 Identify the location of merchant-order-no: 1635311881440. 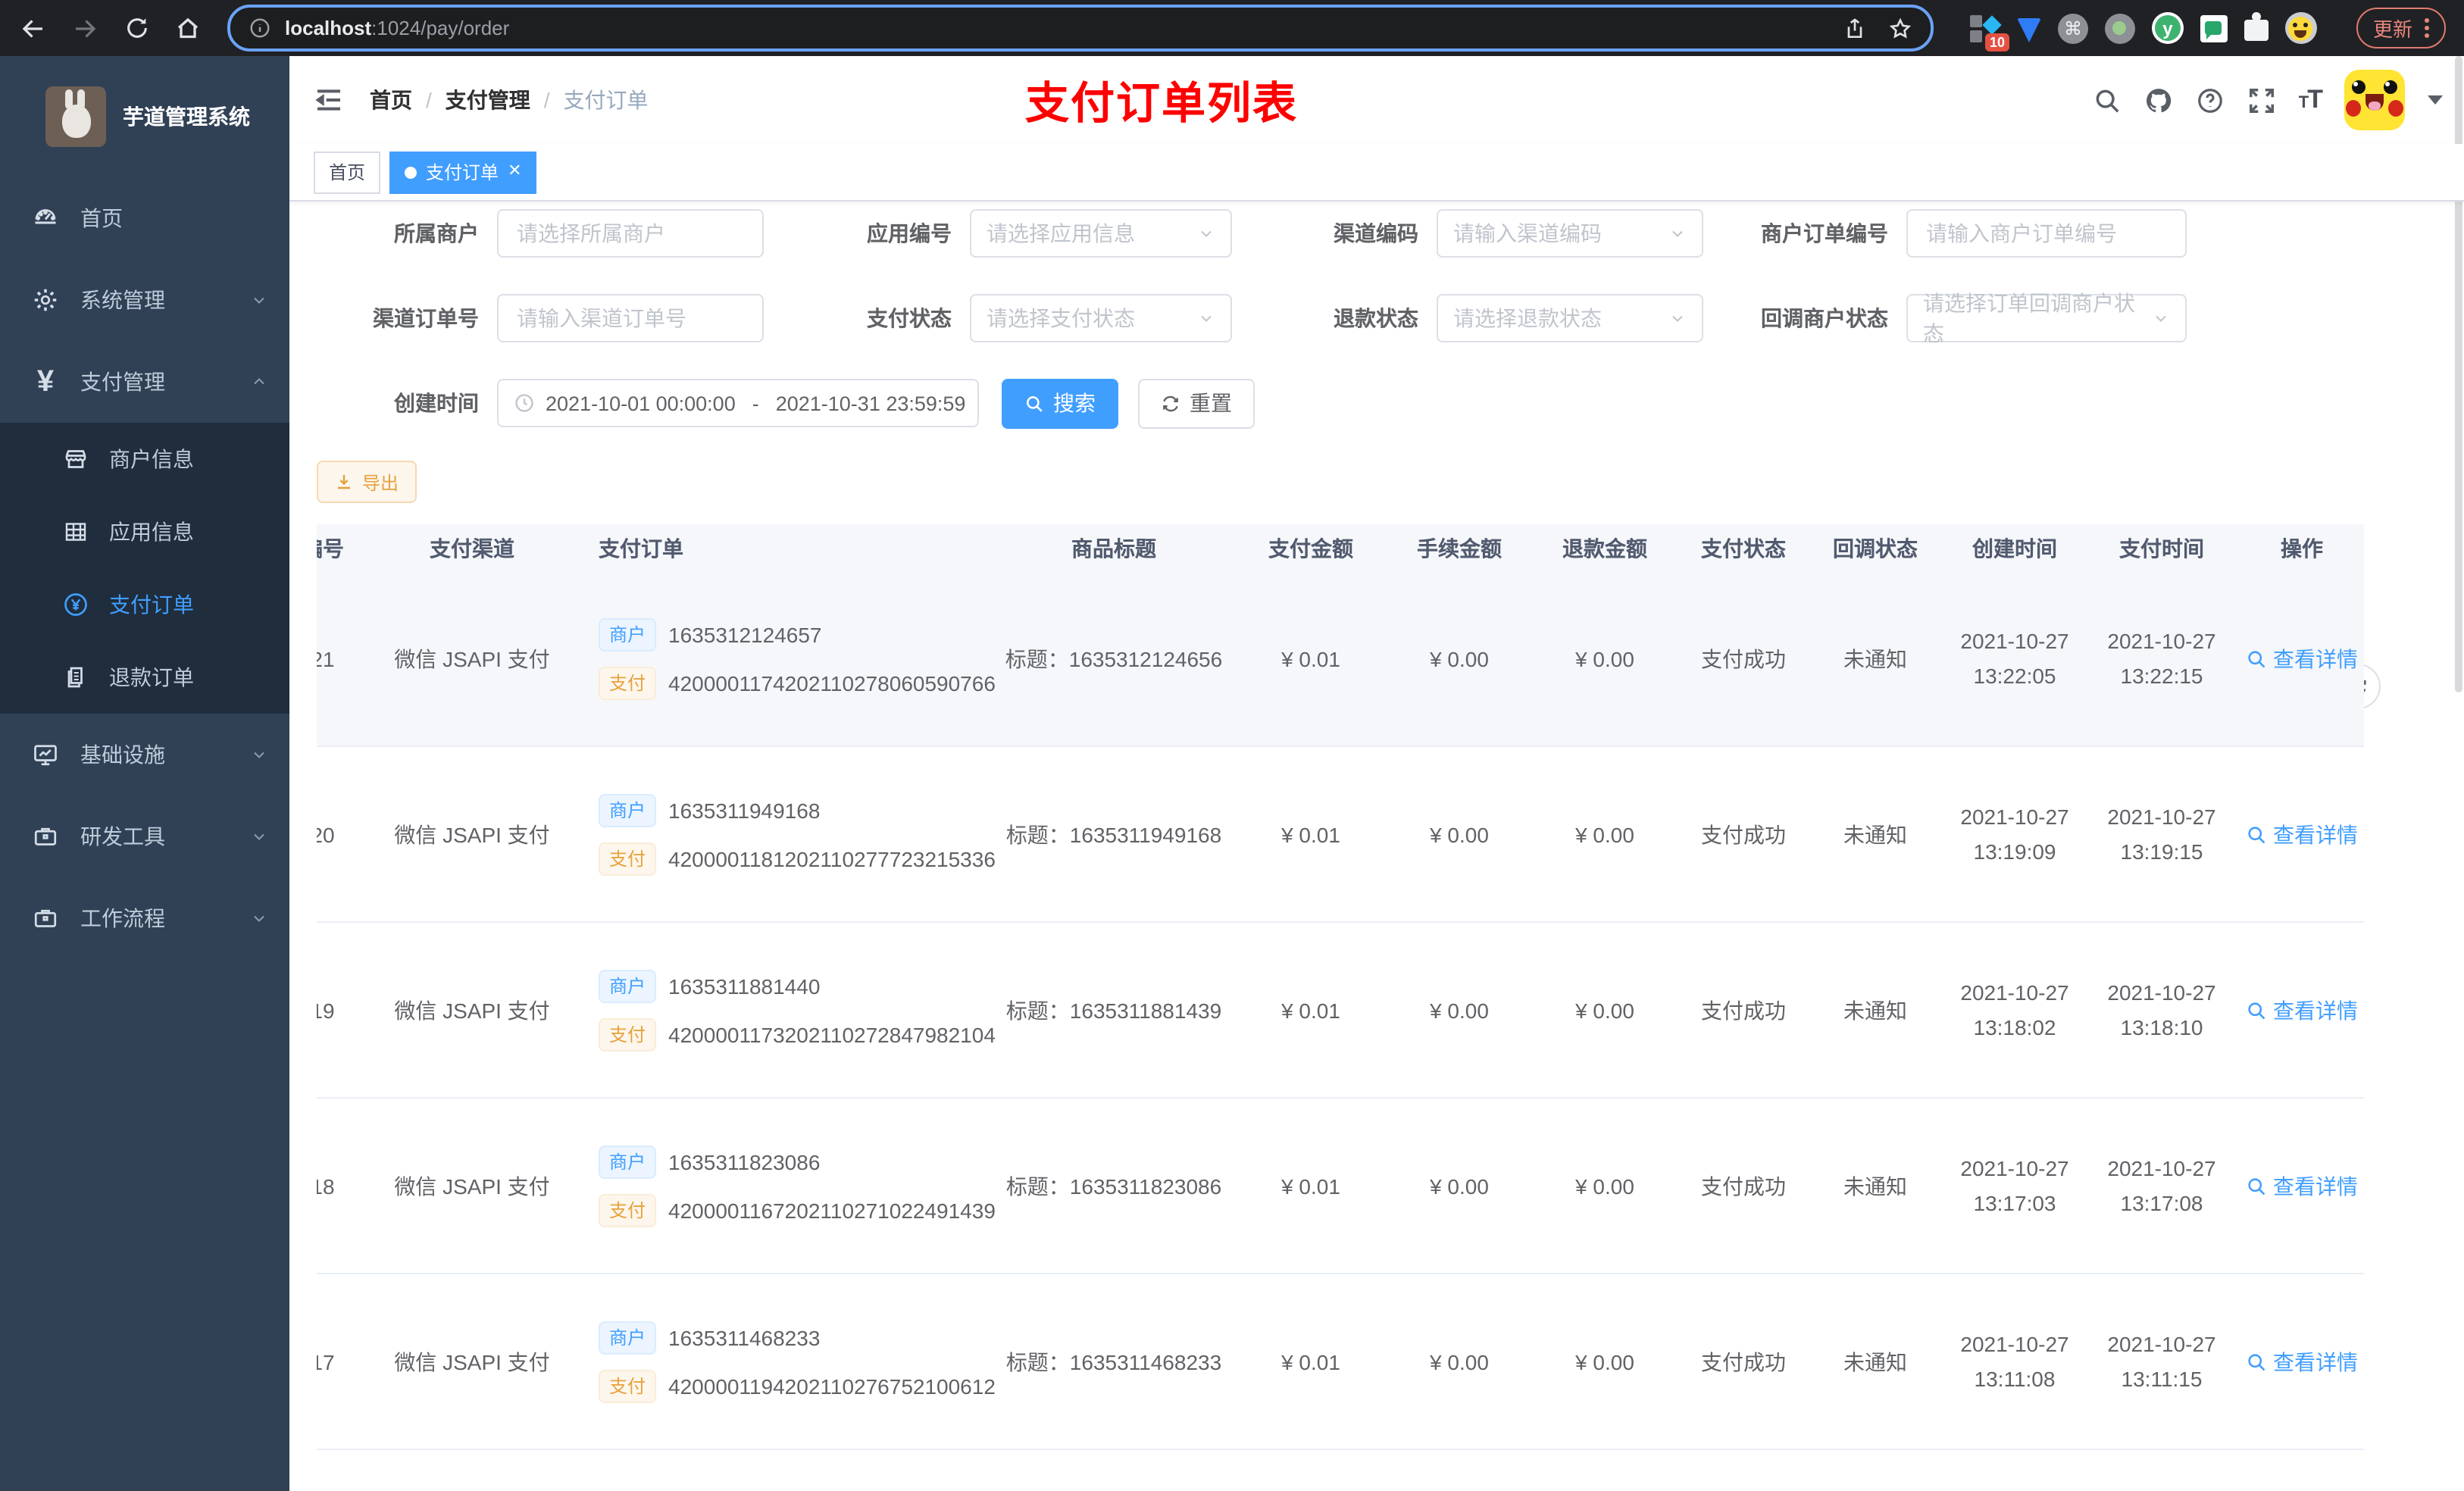
(744, 986).